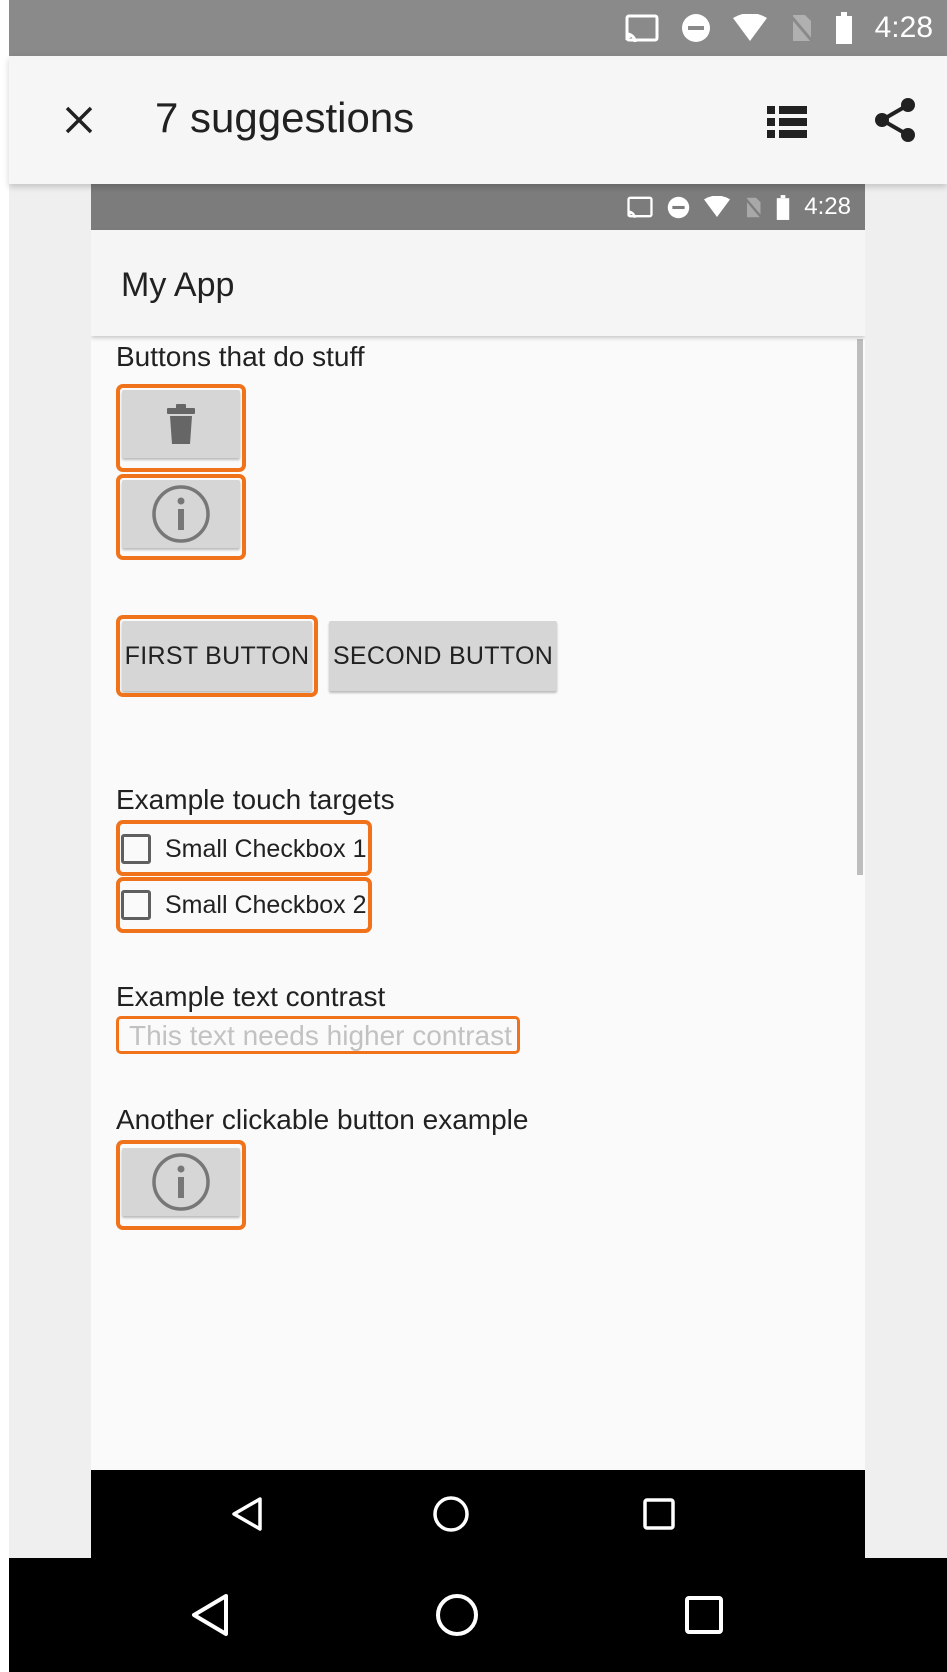 The height and width of the screenshot is (1672, 947). Describe the element at coordinates (478, 283) in the screenshot. I see `app-bar: My App` at that location.